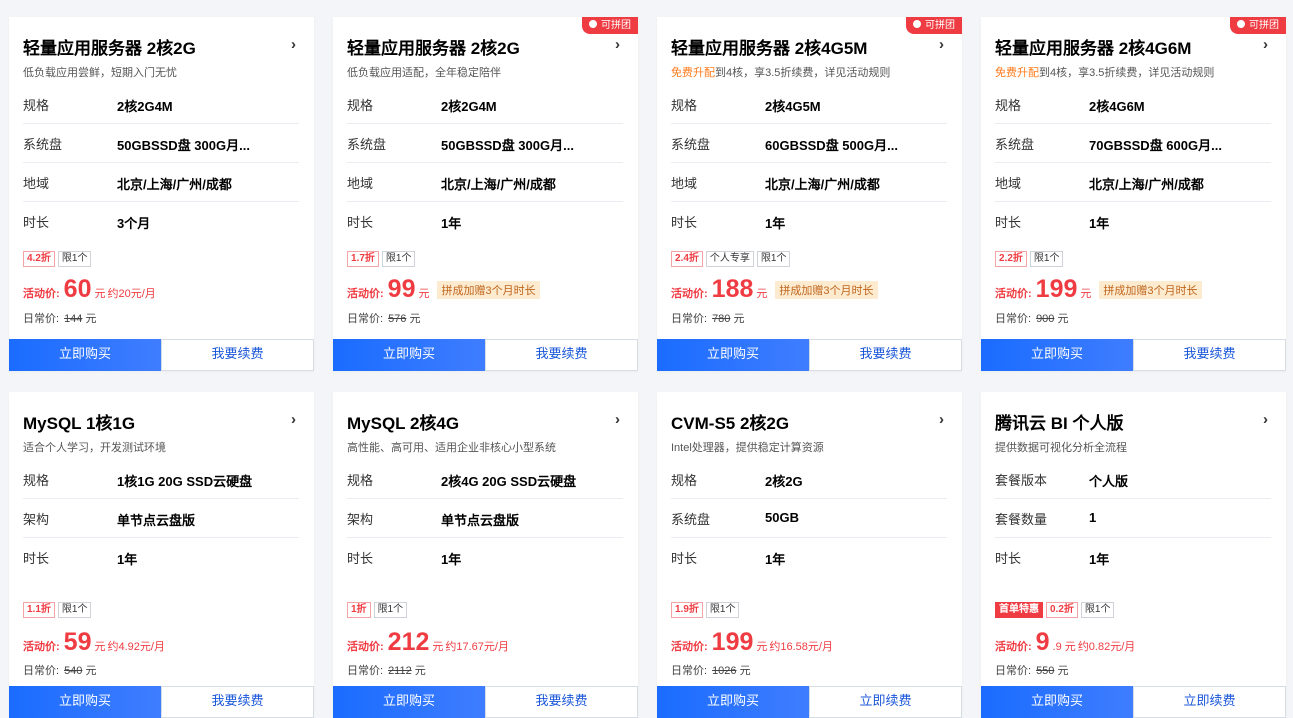  Describe the element at coordinates (1064, 647) in the screenshot. I see `price-unit: .9 元` at that location.